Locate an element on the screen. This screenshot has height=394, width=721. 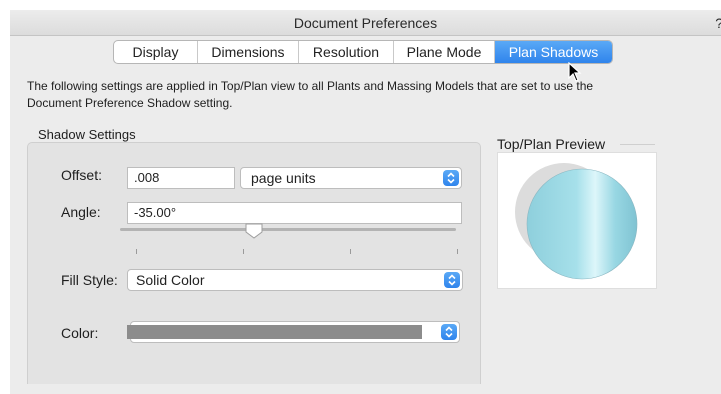
offset-input: .008 is located at coordinates (181, 178).